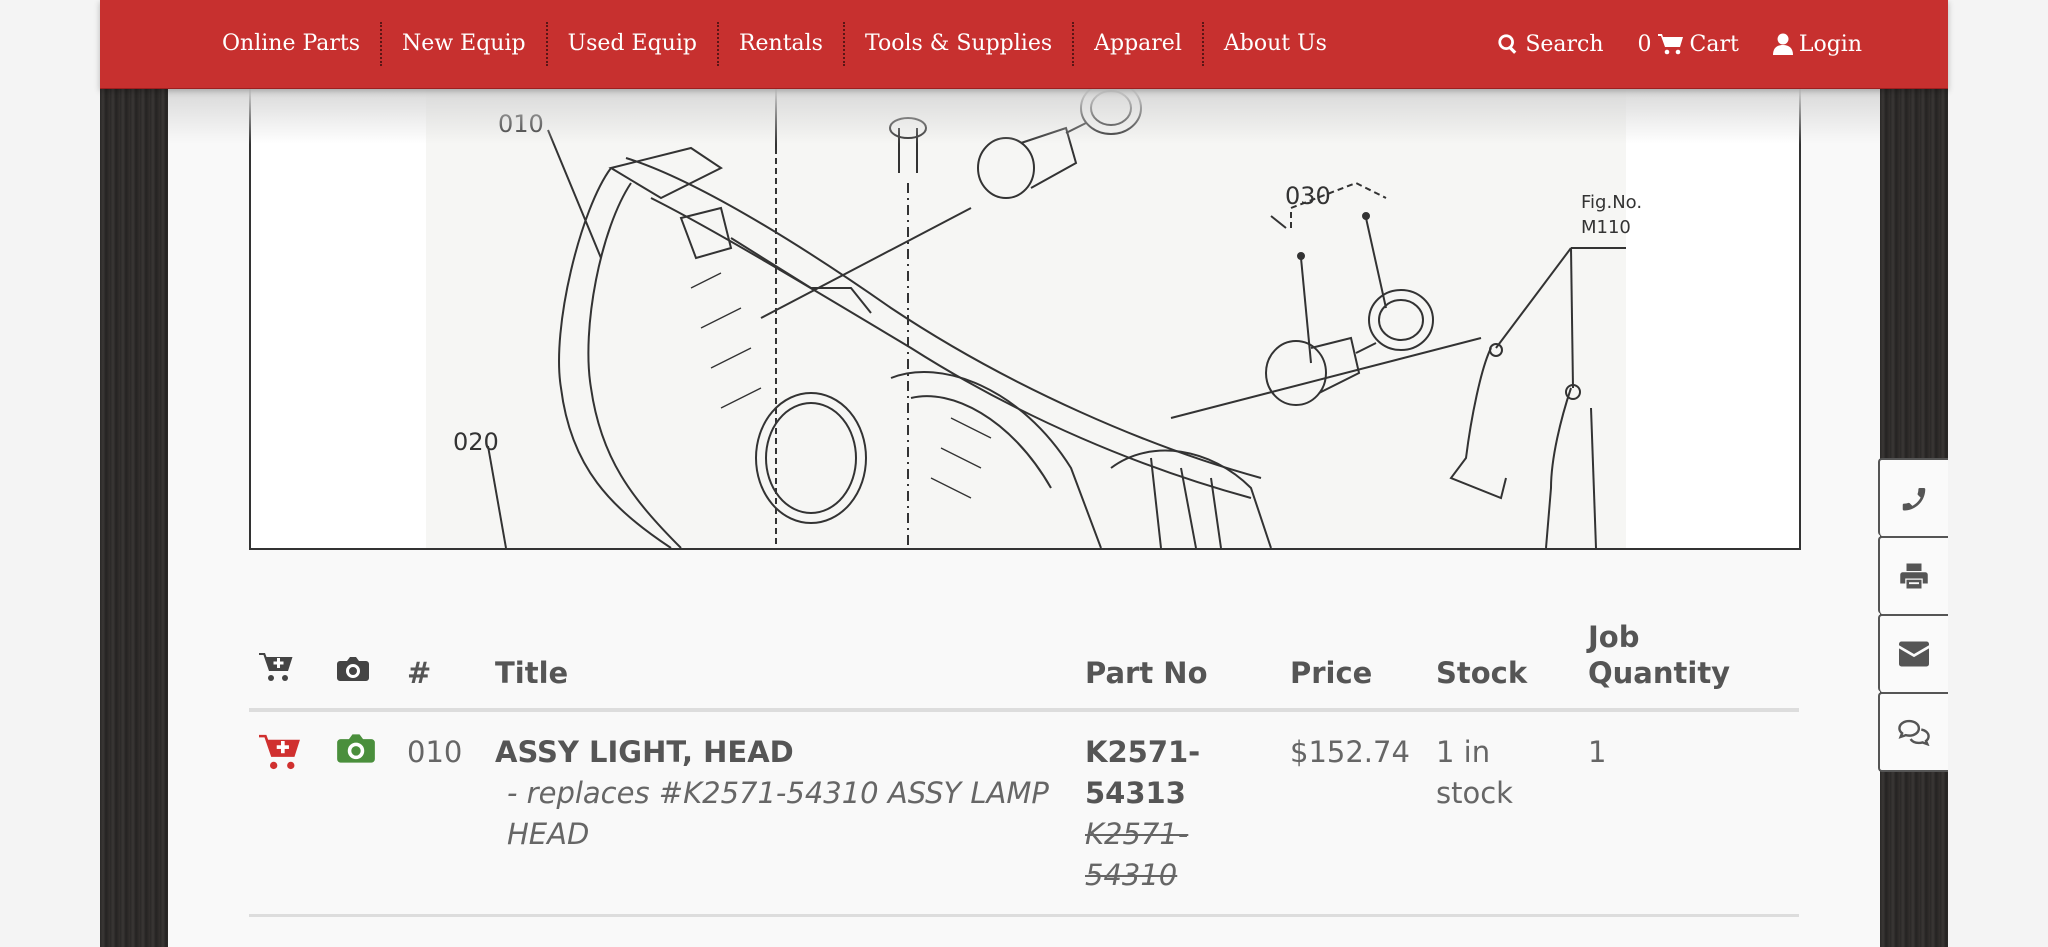 The image size is (2048, 947). I want to click on row-subtitle: - replaces #K2571-54310 ASSY LAMP HEAD, so click(778, 813).